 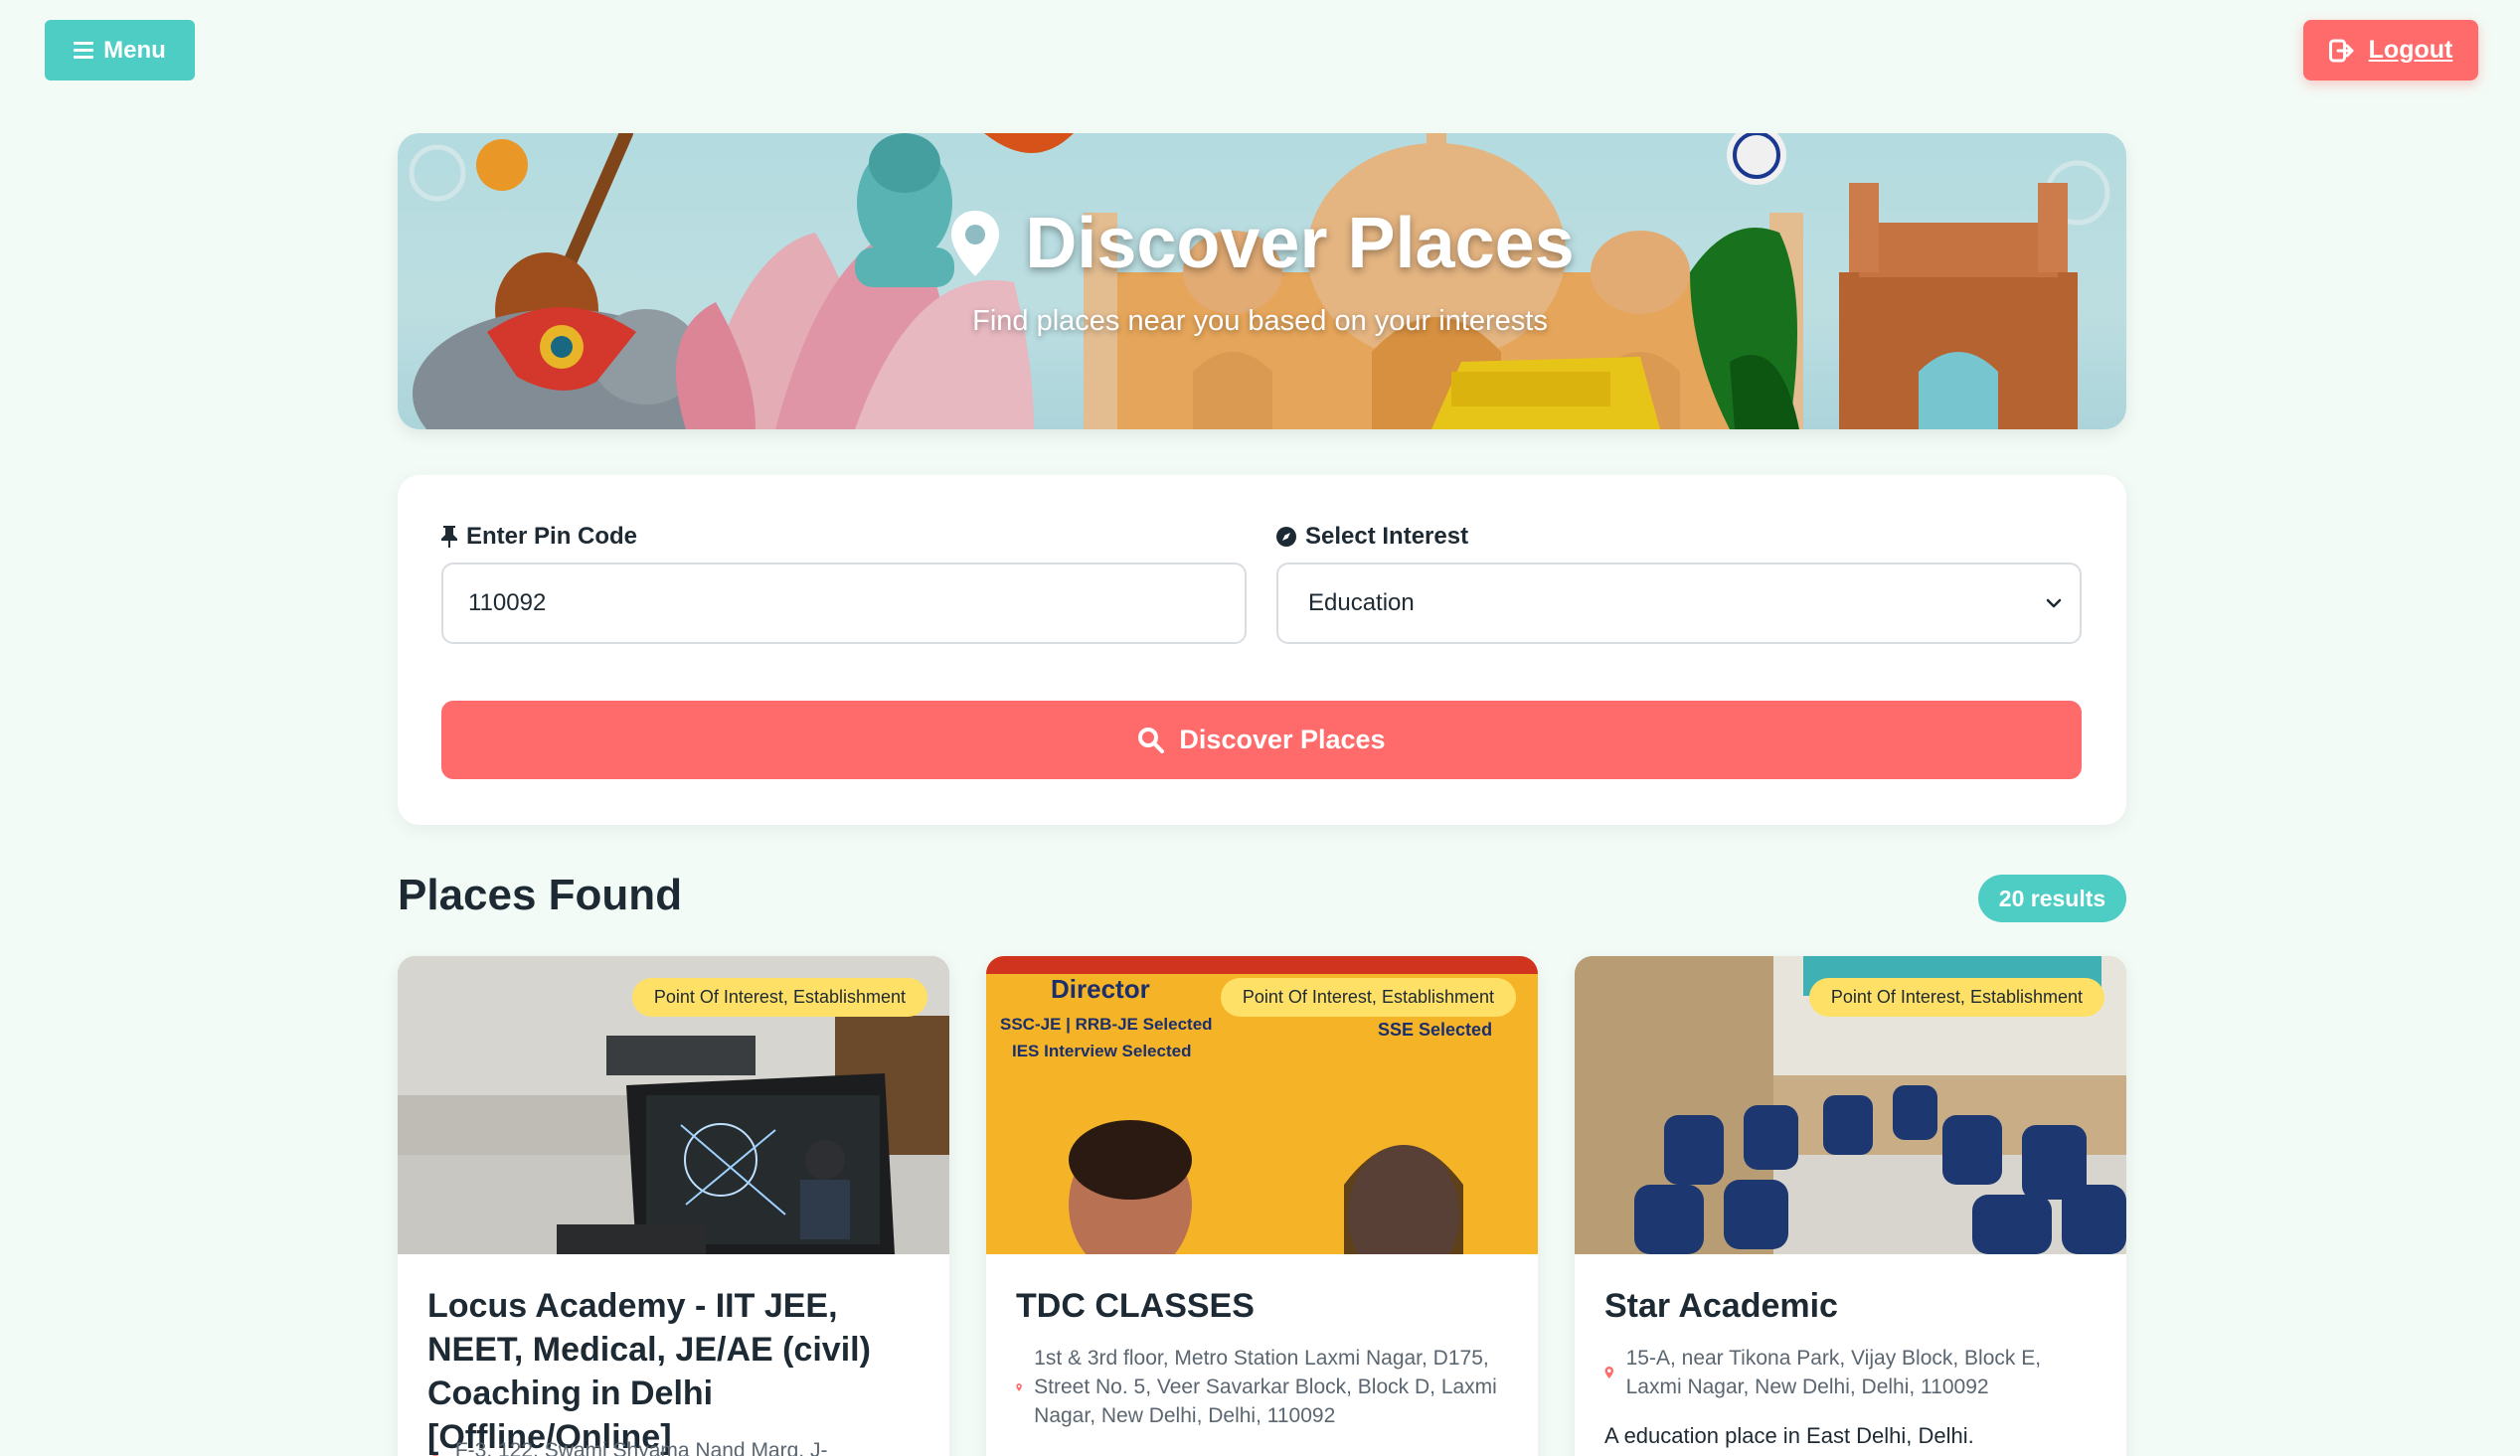 I want to click on pin-code-label: Enter Pin Code, so click(x=538, y=537).